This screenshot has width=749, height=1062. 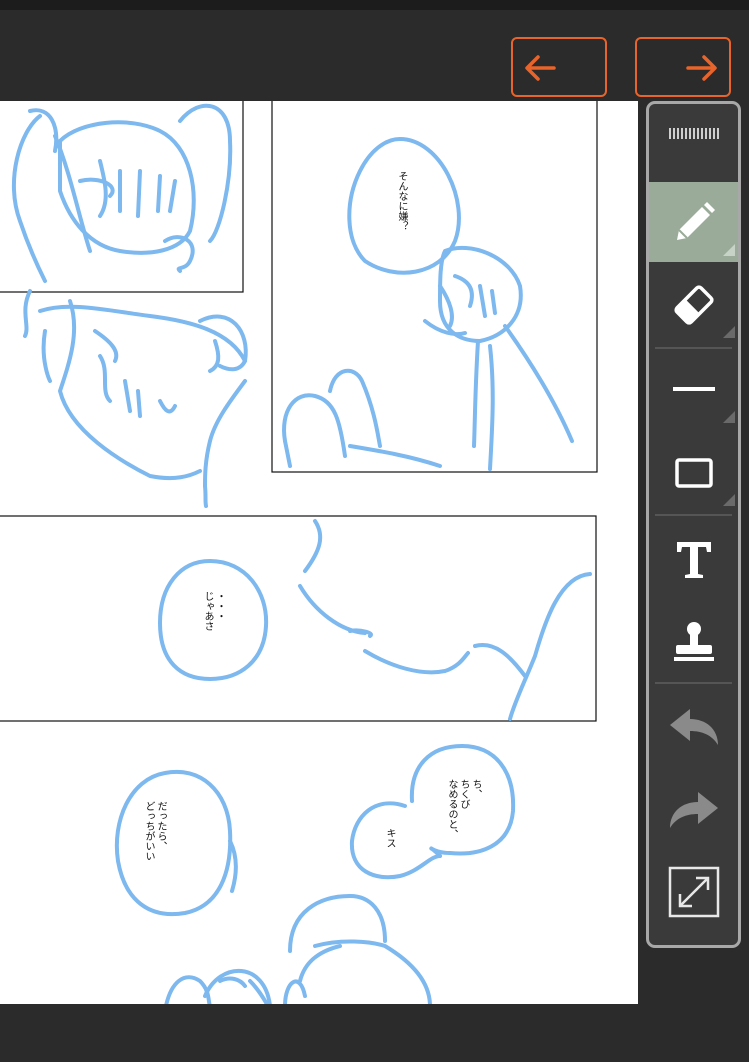 I want to click on speech-bubble-2-text: ・・・ じゃあさ, so click(x=213, y=611).